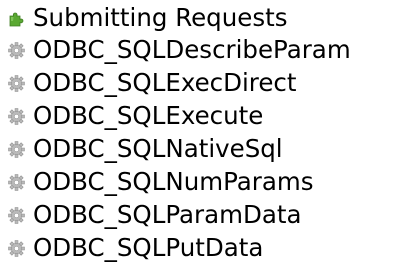 This screenshot has width=419, height=274. I want to click on tree-item-label: ODBC_SQLExecute, so click(148, 115).